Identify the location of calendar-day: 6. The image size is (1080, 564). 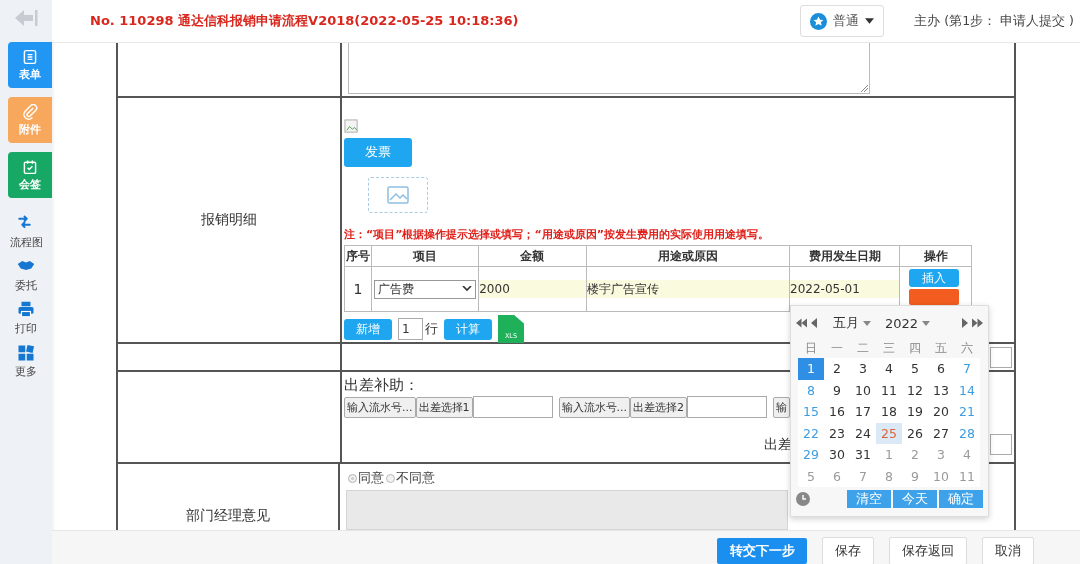
(941, 369).